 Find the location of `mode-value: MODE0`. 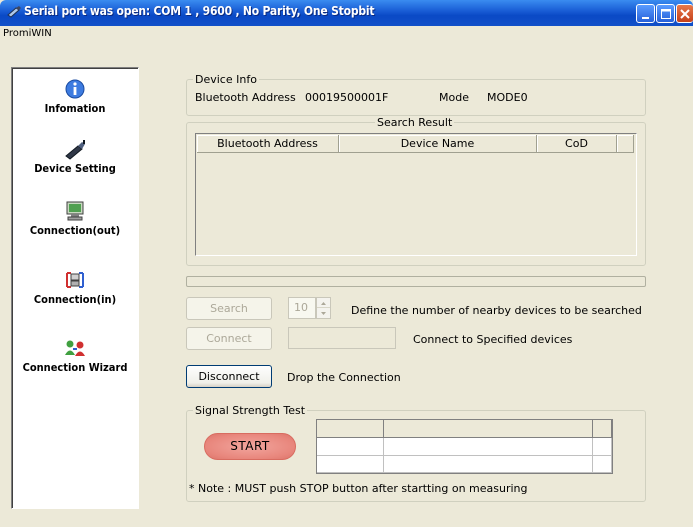

mode-value: MODE0 is located at coordinates (507, 97).